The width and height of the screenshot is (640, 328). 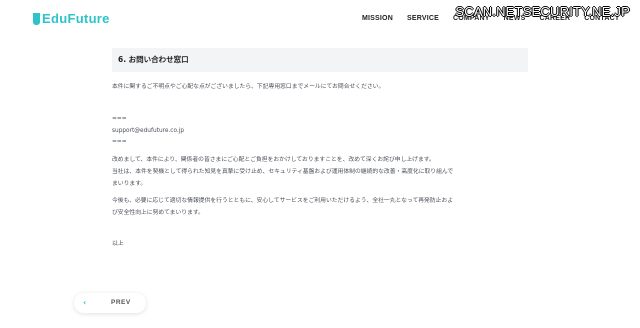 What do you see at coordinates (36, 18) in the screenshot?
I see `logo-mark-icon` at bounding box center [36, 18].